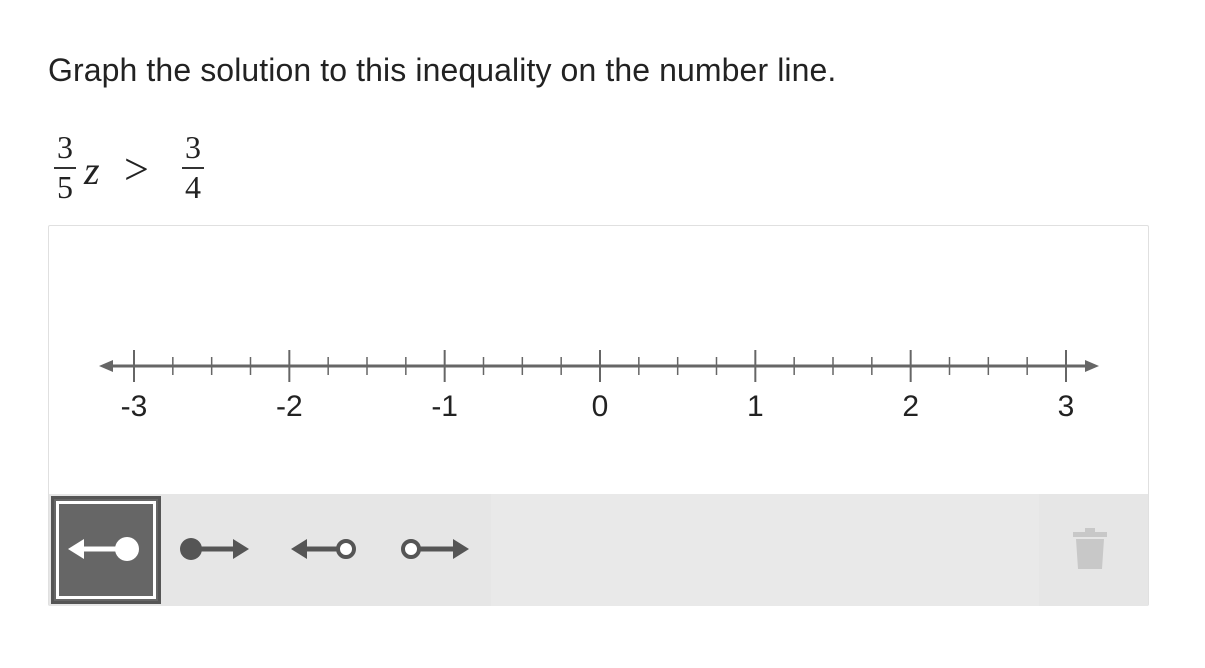 This screenshot has height=668, width=1205. I want to click on open-dot-left-arrow-icon, so click(323, 549).